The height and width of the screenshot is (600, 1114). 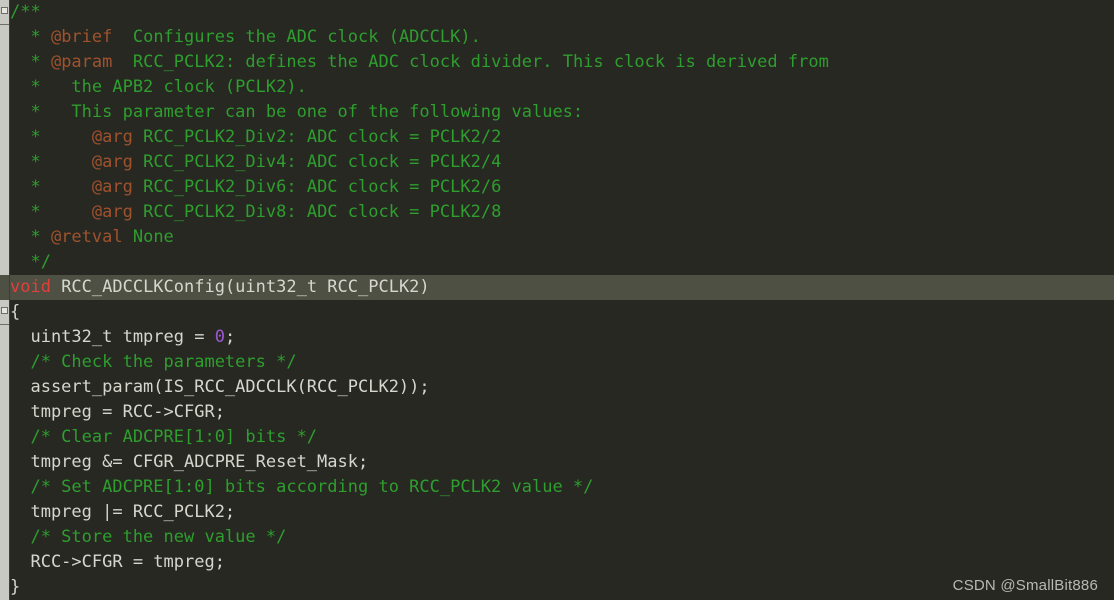 What do you see at coordinates (557, 87) in the screenshot?
I see `code-line: * the APB2 clock (PCLK2).` at bounding box center [557, 87].